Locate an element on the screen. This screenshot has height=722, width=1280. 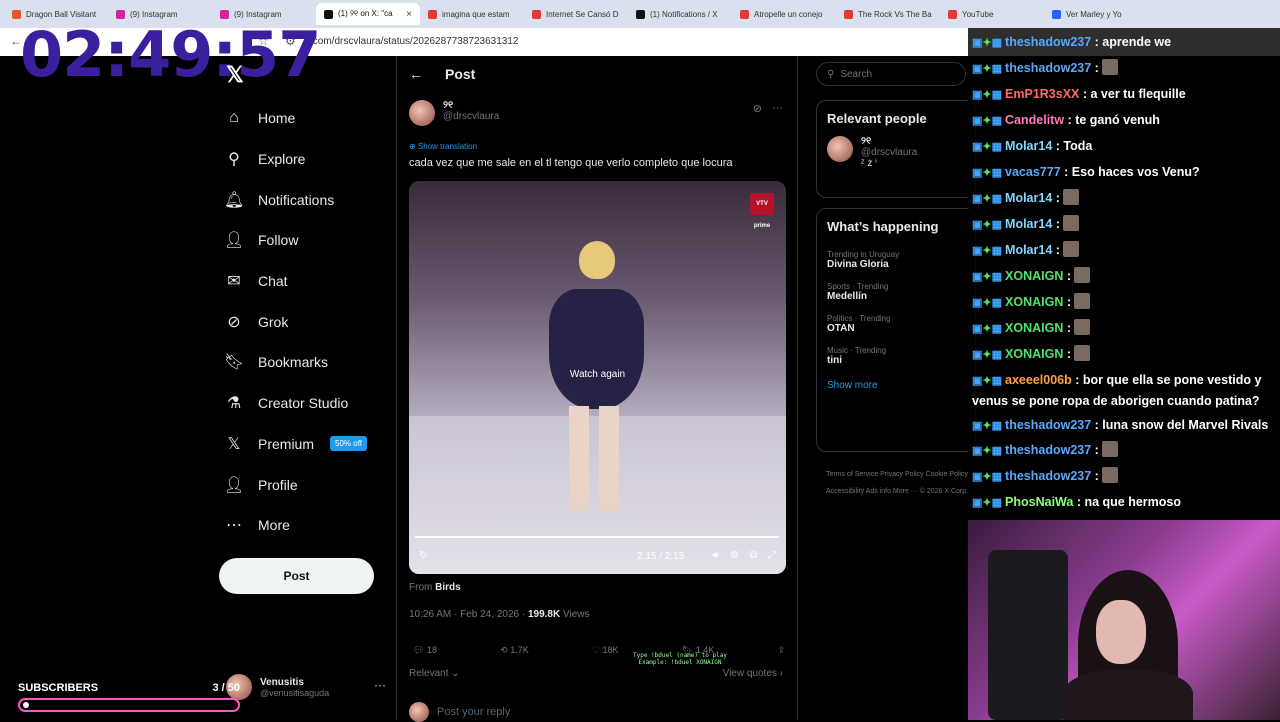
sidebar-item-grok: ⊘ Grok is located at coordinates (309, 321).